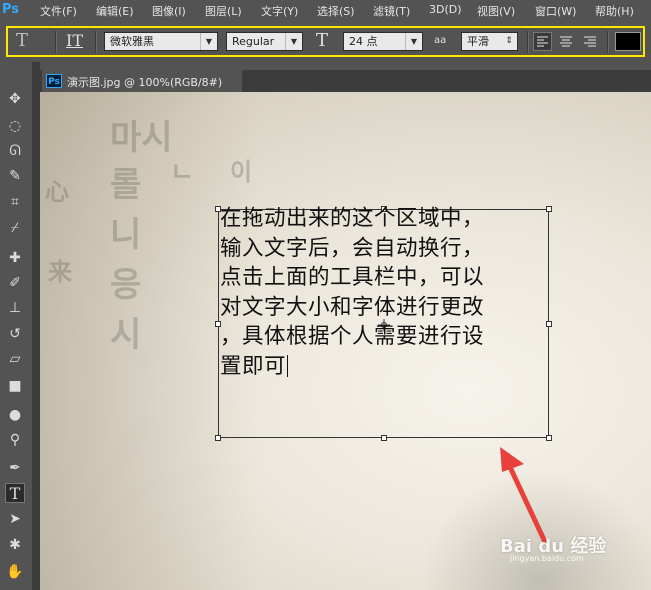 This screenshot has width=651, height=590. I want to click on font-size-select: 24 点 ▼, so click(383, 41).